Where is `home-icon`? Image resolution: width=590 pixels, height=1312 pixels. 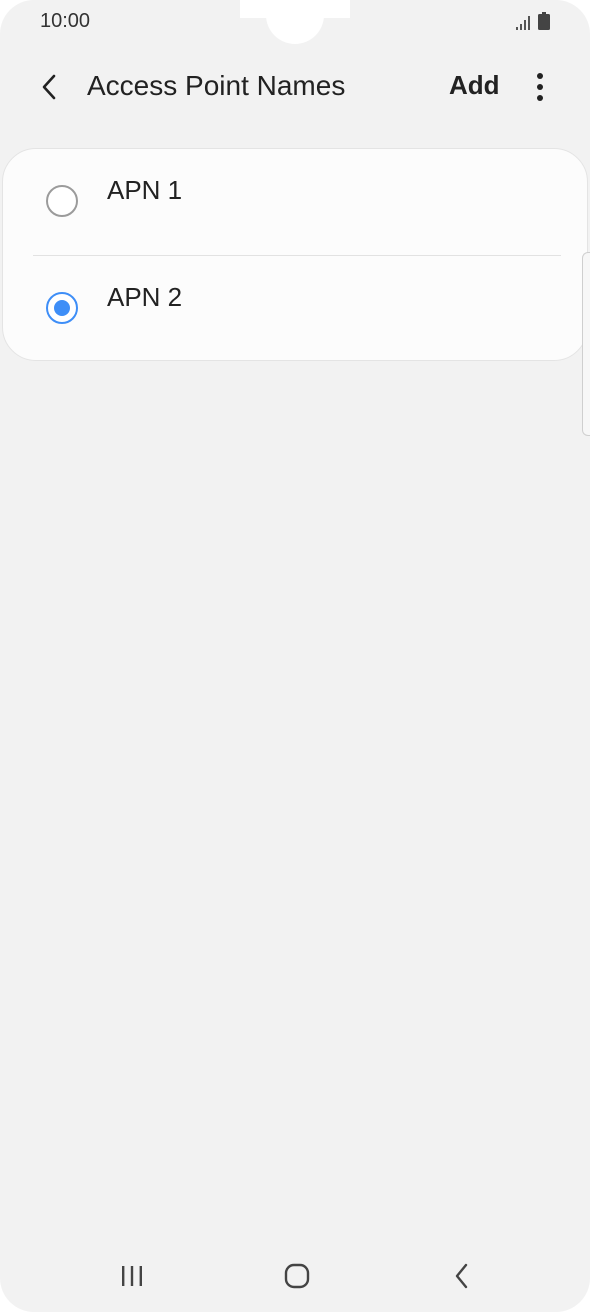 home-icon is located at coordinates (297, 1276).